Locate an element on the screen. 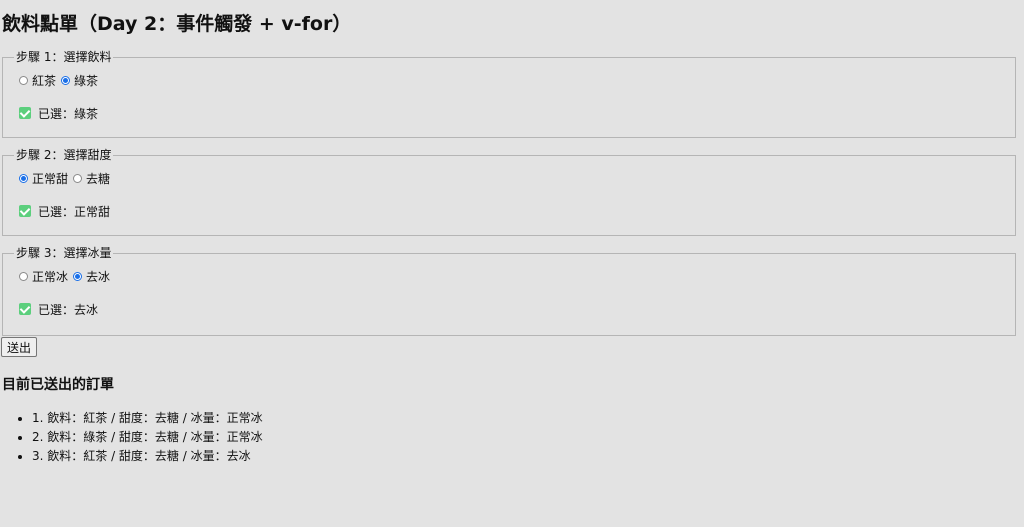 This screenshot has width=1024, height=527. list-item: 3. 飲料：紅茶 / 甜度：去糖 / 冰量：去冰 is located at coordinates (524, 456).